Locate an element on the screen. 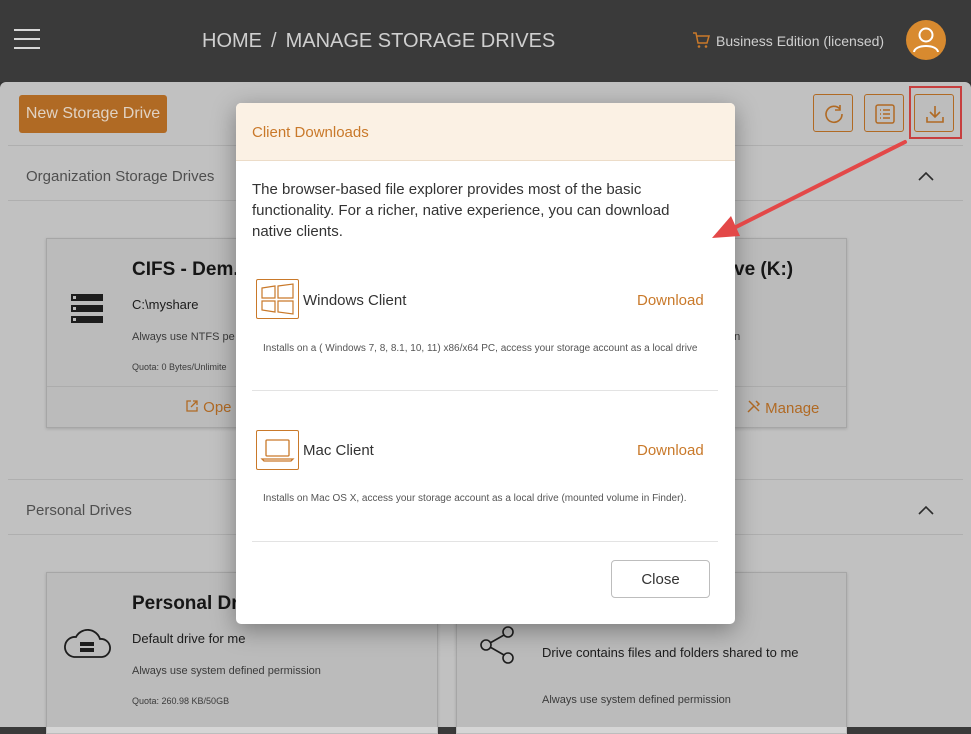 The width and height of the screenshot is (971, 734). edition-label: Business Edition (licensed) is located at coordinates (800, 41).